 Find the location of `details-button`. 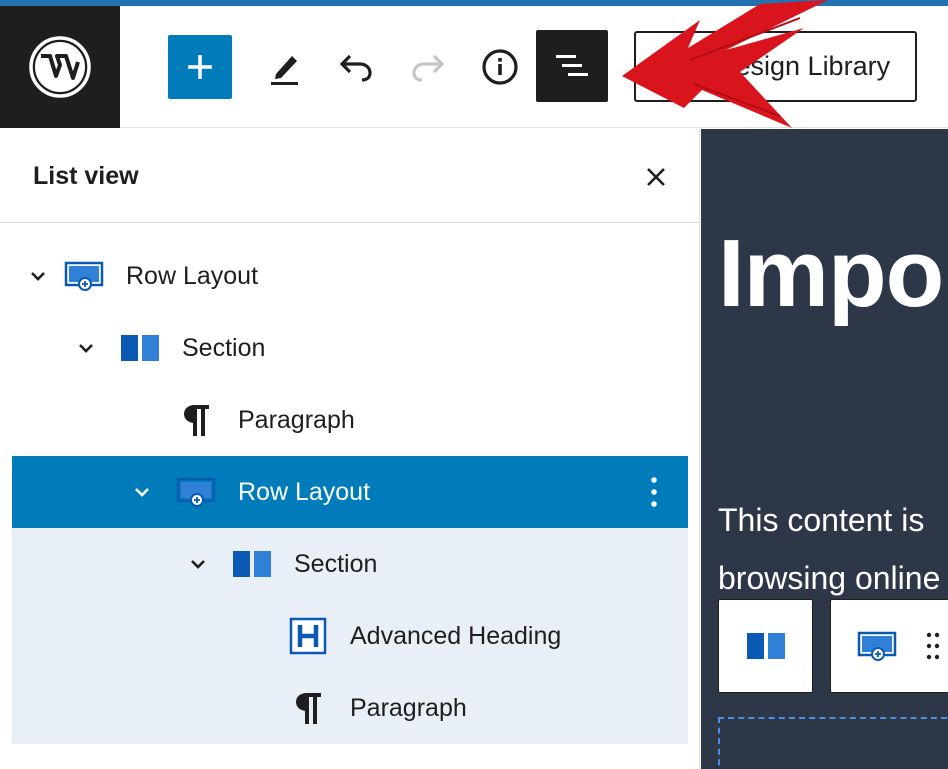

details-button is located at coordinates (500, 67).